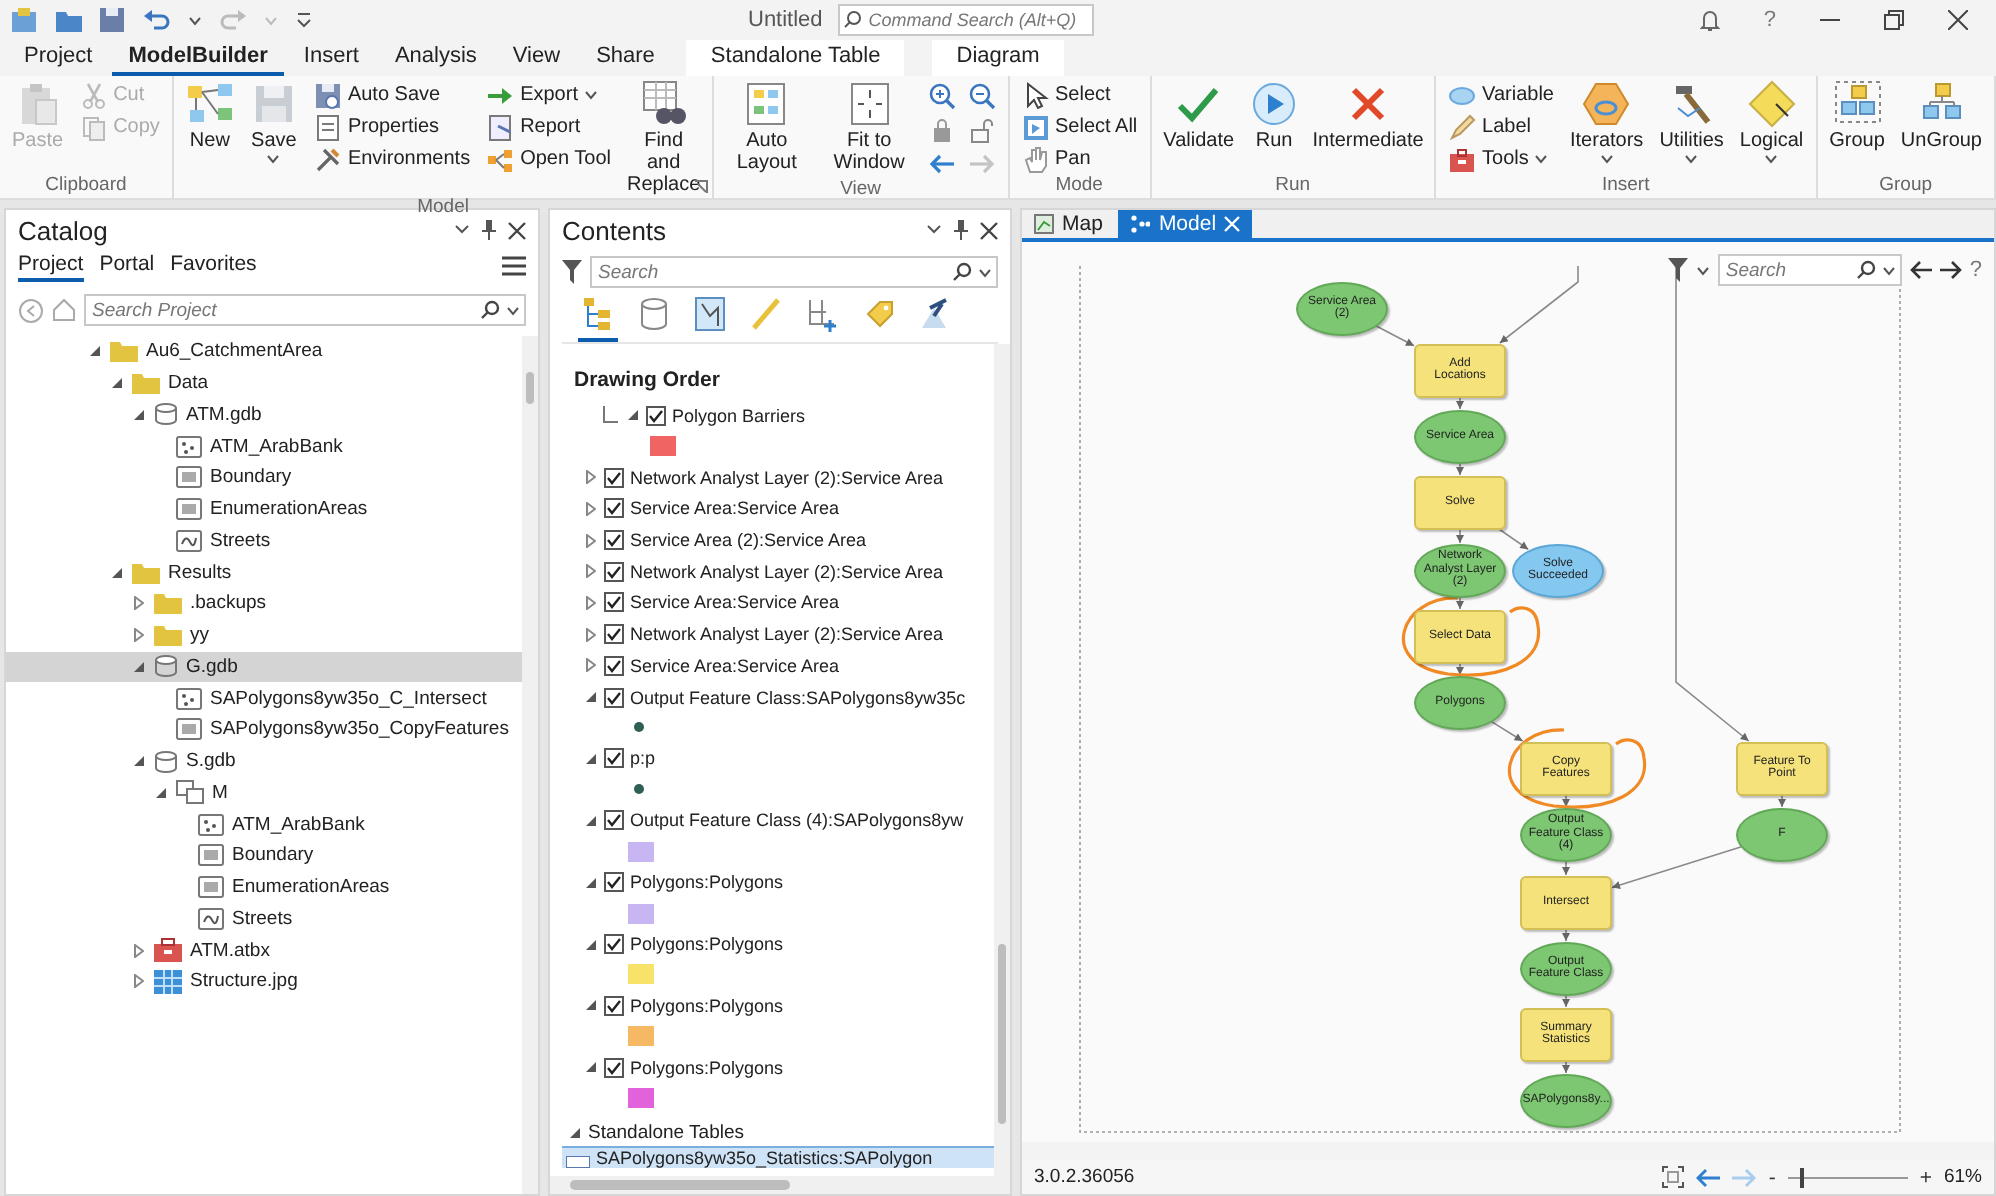  Describe the element at coordinates (1501, 127) in the screenshot. I see `ribbon-button: Label` at that location.